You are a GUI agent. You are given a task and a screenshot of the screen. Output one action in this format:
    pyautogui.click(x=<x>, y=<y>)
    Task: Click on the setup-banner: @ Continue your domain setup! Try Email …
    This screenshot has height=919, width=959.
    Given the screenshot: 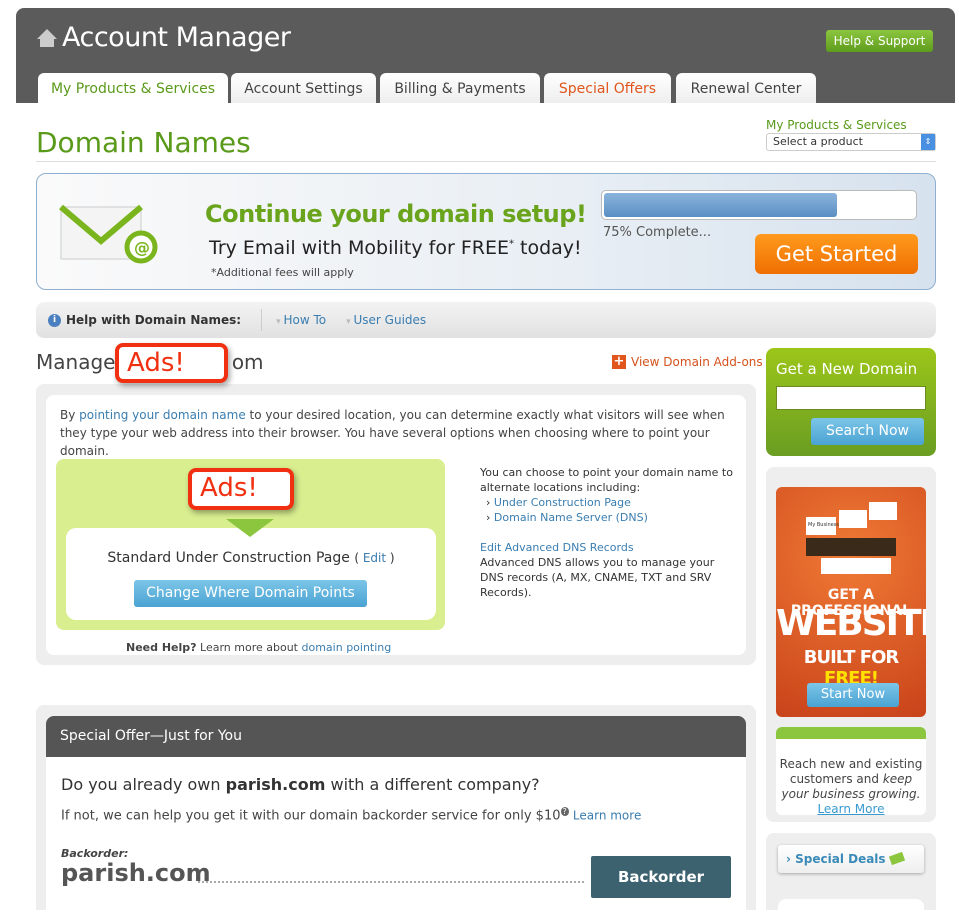 What is the action you would take?
    pyautogui.click(x=486, y=231)
    